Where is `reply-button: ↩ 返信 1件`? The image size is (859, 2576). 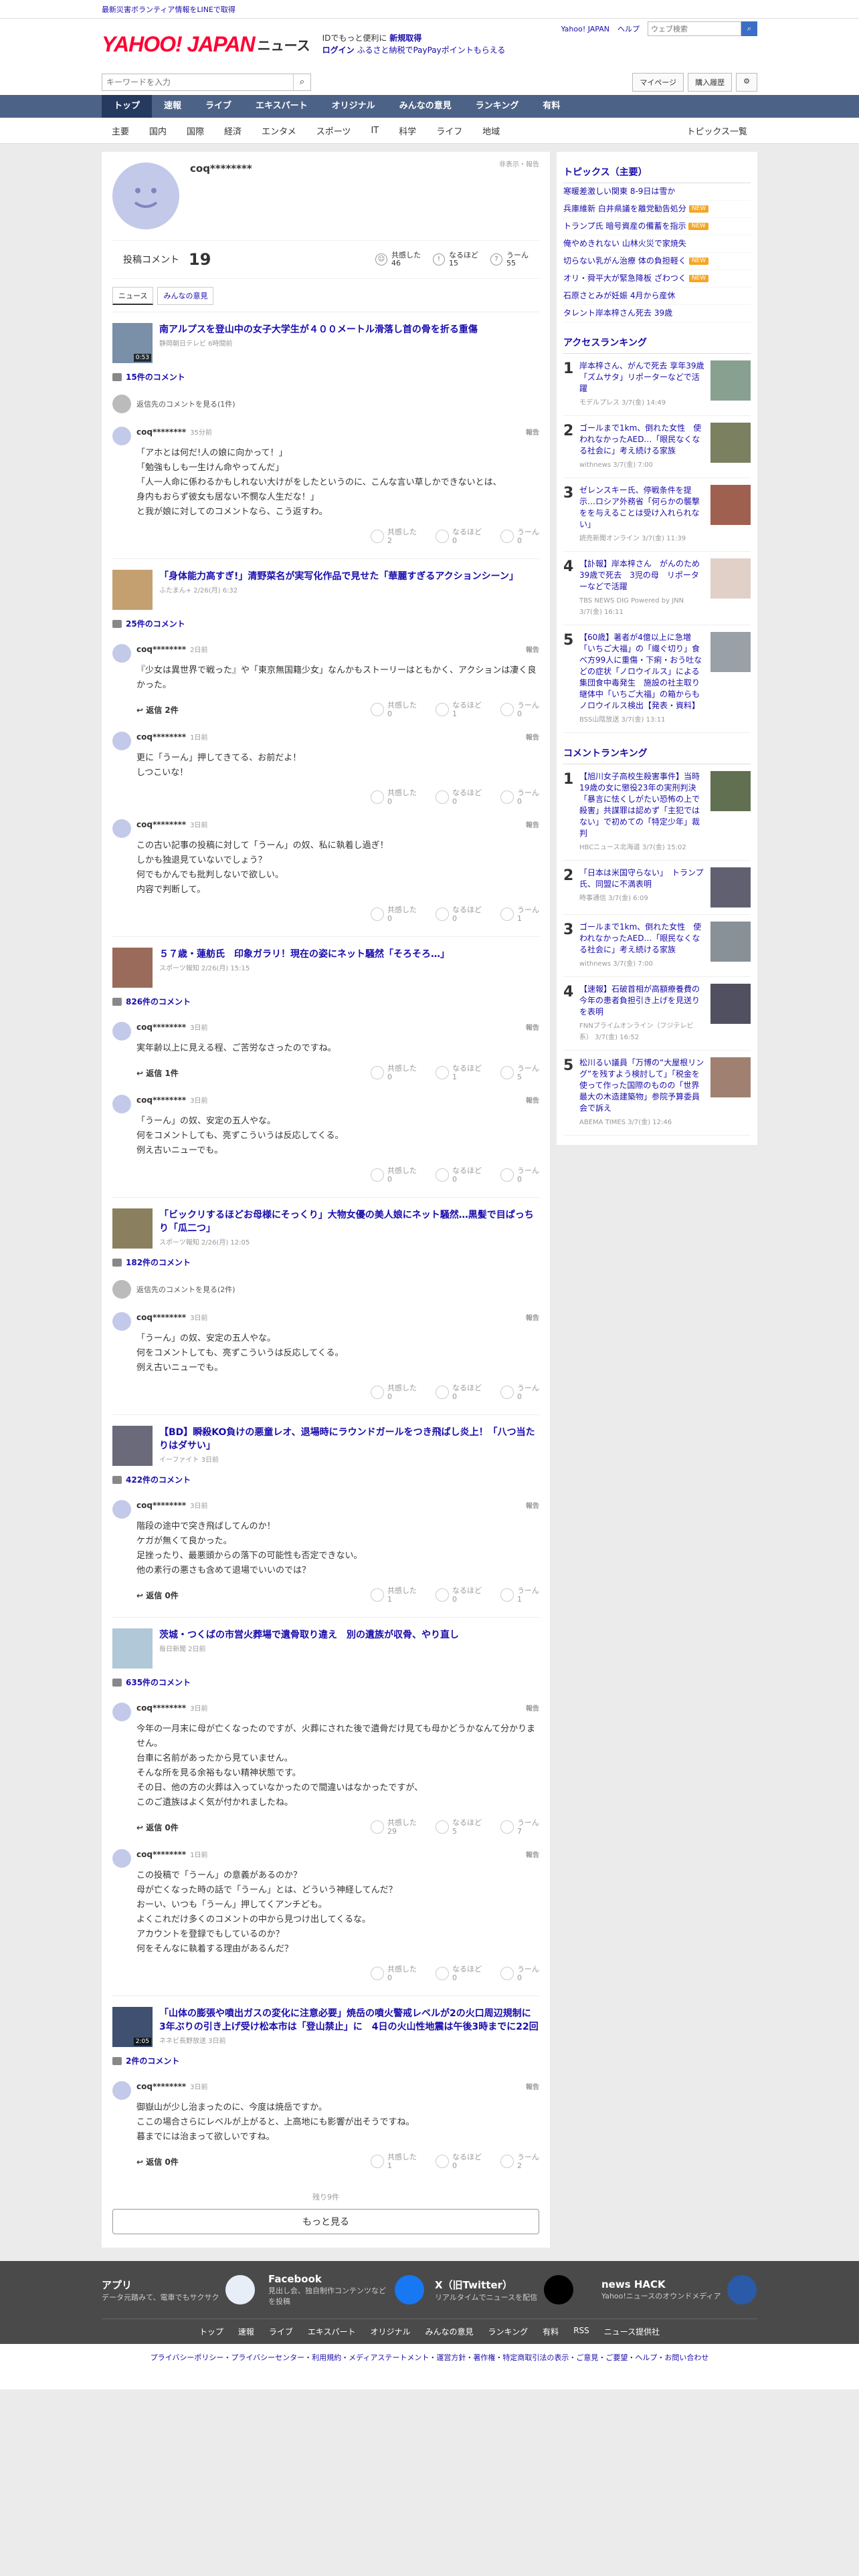
reply-button: ↩ 返信 1件 is located at coordinates (157, 1073).